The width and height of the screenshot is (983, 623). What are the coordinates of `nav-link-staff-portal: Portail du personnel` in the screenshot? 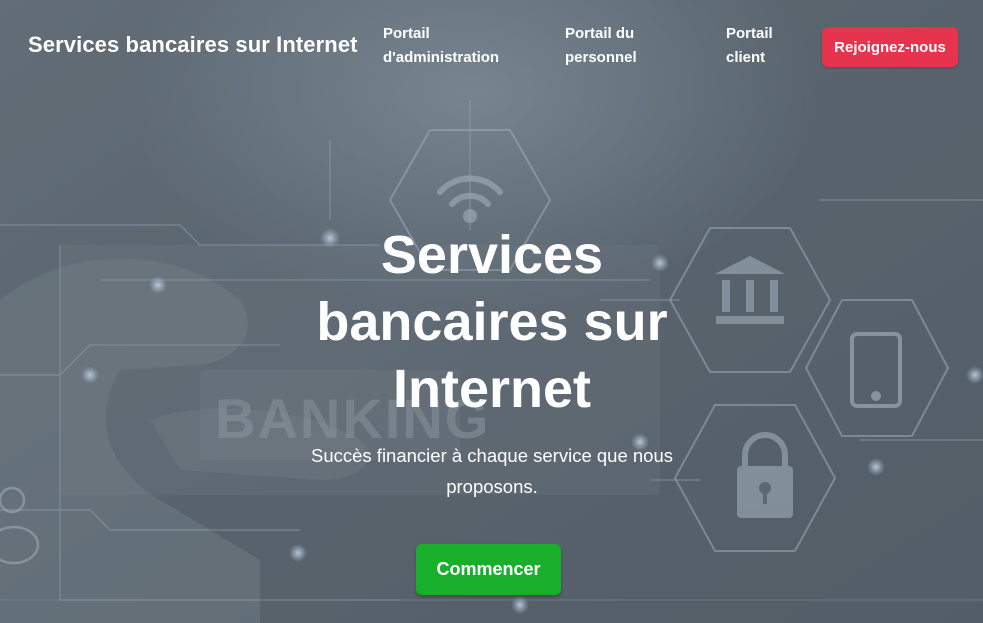 It's located at (620, 46).